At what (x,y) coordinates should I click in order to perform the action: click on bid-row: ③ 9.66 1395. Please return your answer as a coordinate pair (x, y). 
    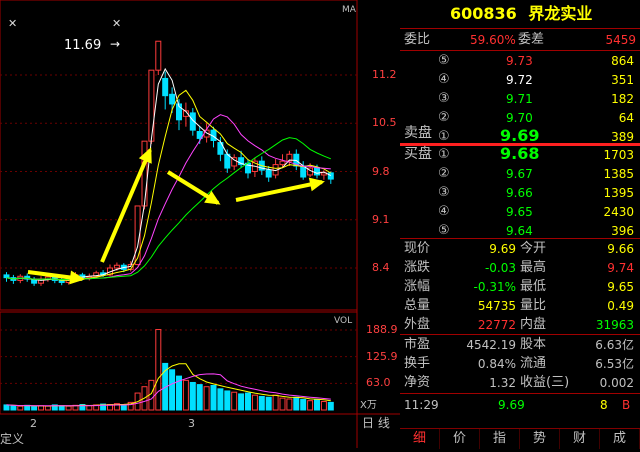
    Looking at the image, I should click on (520, 194).